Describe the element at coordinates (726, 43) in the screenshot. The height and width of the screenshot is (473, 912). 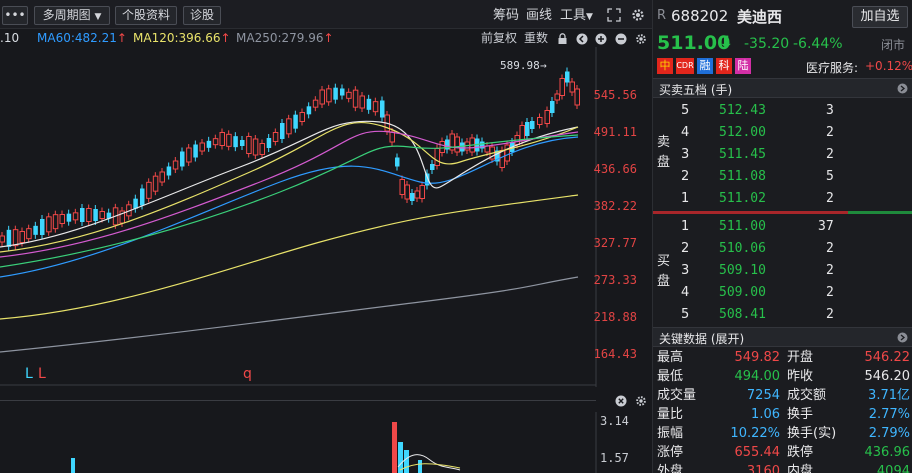
I see `down-arrow-icon: ⬇` at that location.